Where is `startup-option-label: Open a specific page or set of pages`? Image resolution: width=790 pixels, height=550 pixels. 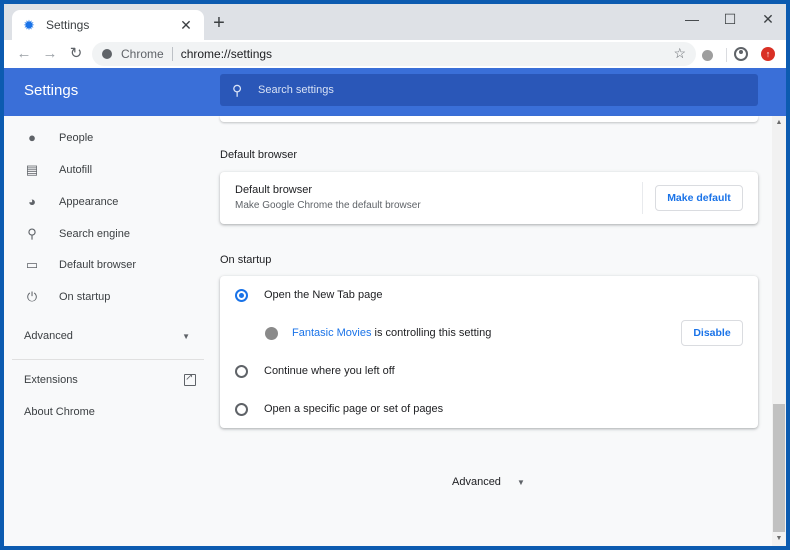 startup-option-label: Open a specific page or set of pages is located at coordinates (354, 409).